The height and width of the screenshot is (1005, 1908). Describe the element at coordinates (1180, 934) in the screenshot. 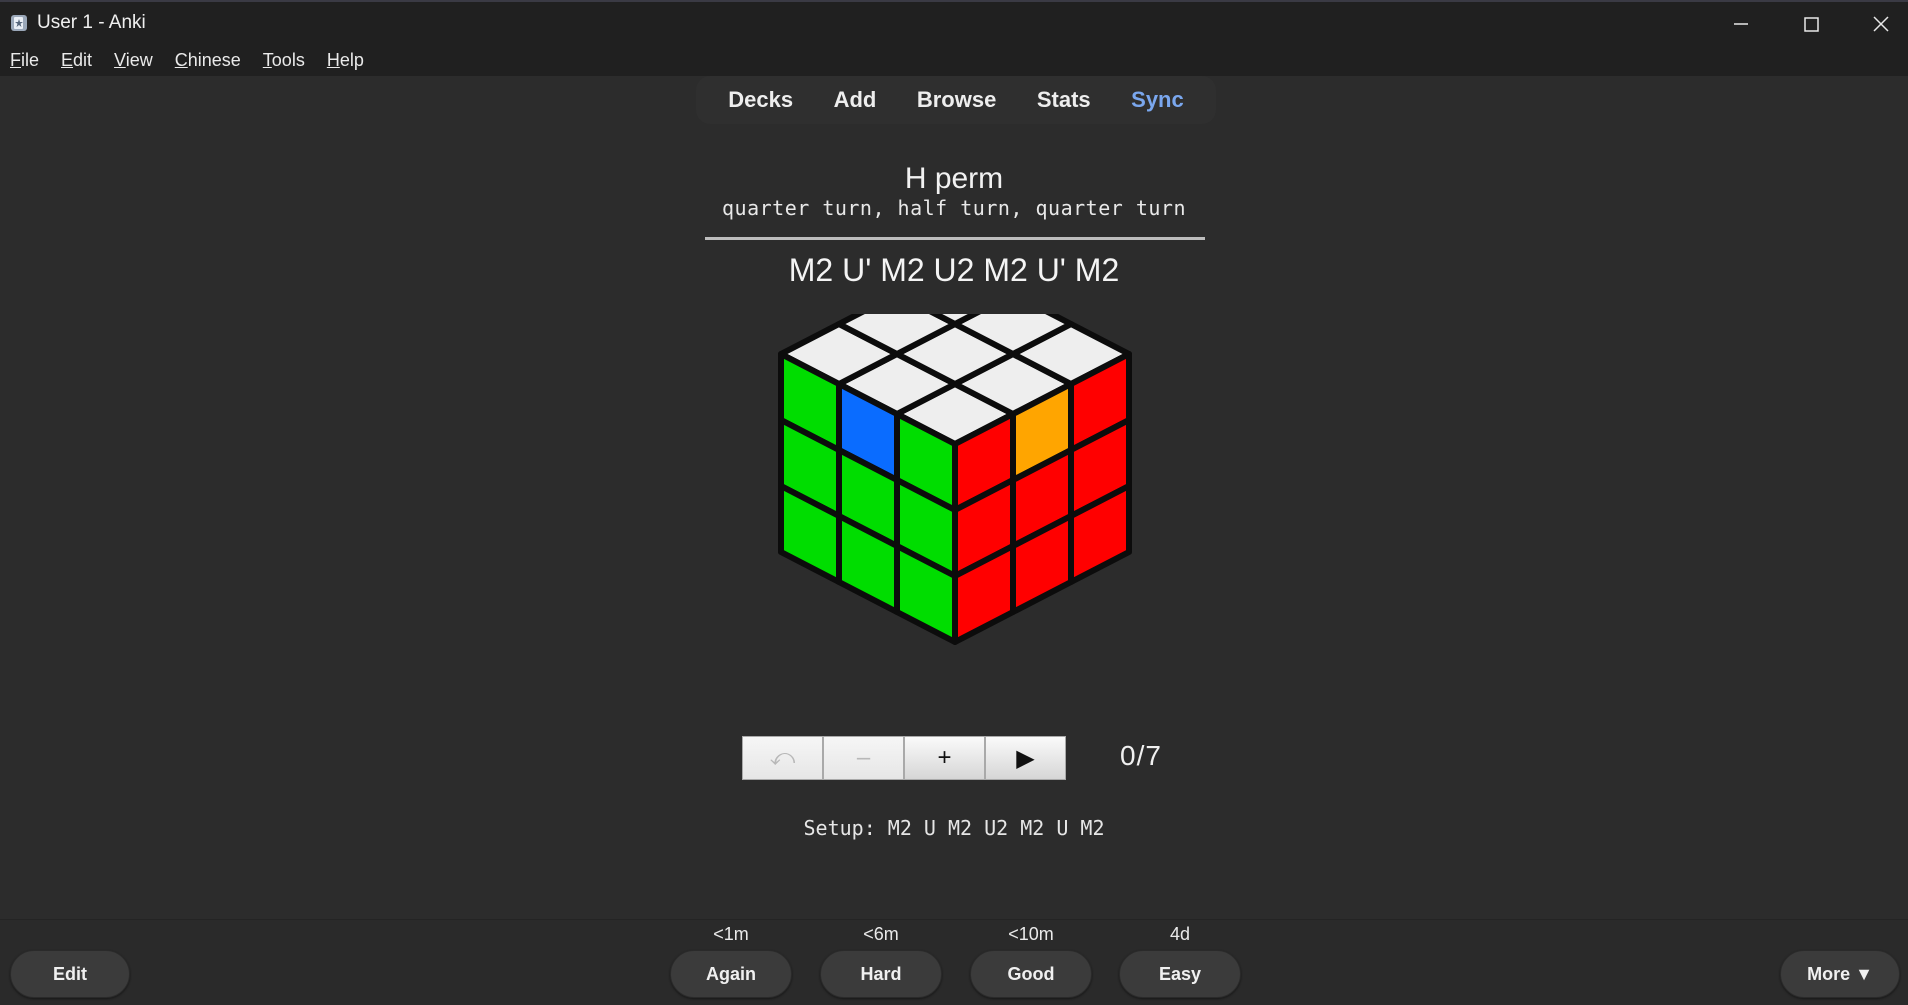

I see `easy-interval: 4d` at that location.